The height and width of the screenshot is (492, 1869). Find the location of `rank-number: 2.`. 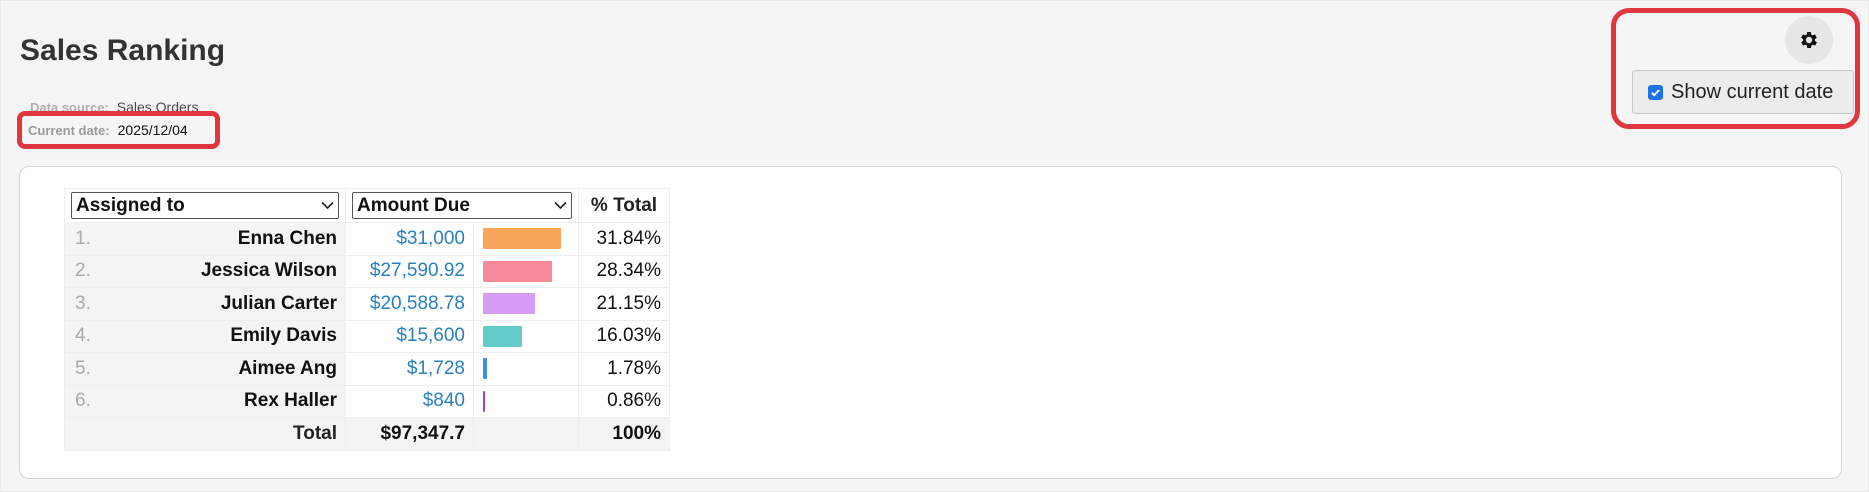

rank-number: 2. is located at coordinates (83, 271).